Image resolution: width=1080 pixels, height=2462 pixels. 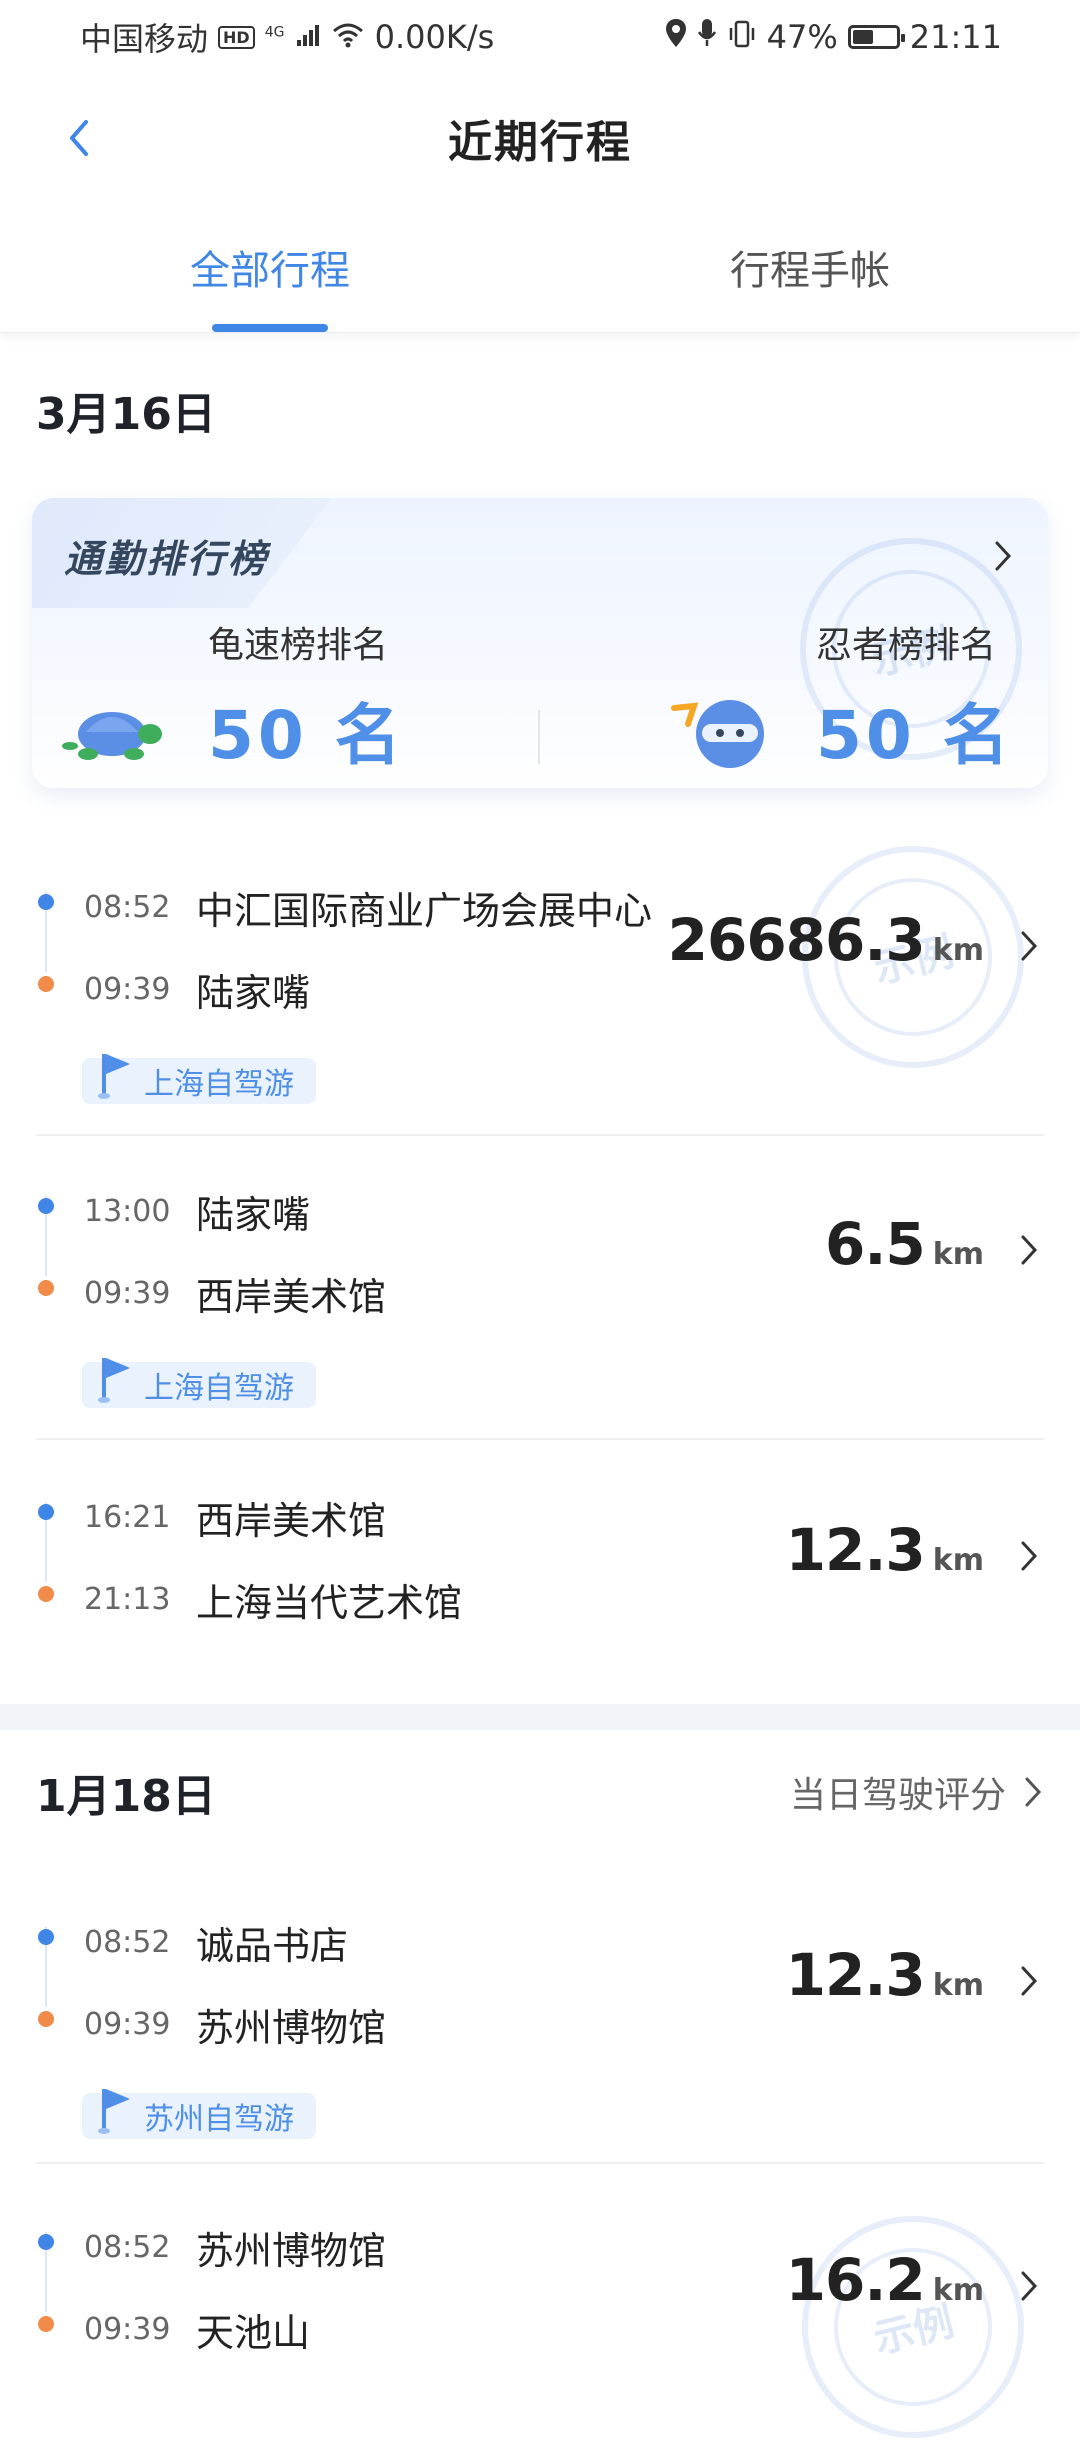 I want to click on start-place: 苏州博物馆, so click(x=291, y=2251).